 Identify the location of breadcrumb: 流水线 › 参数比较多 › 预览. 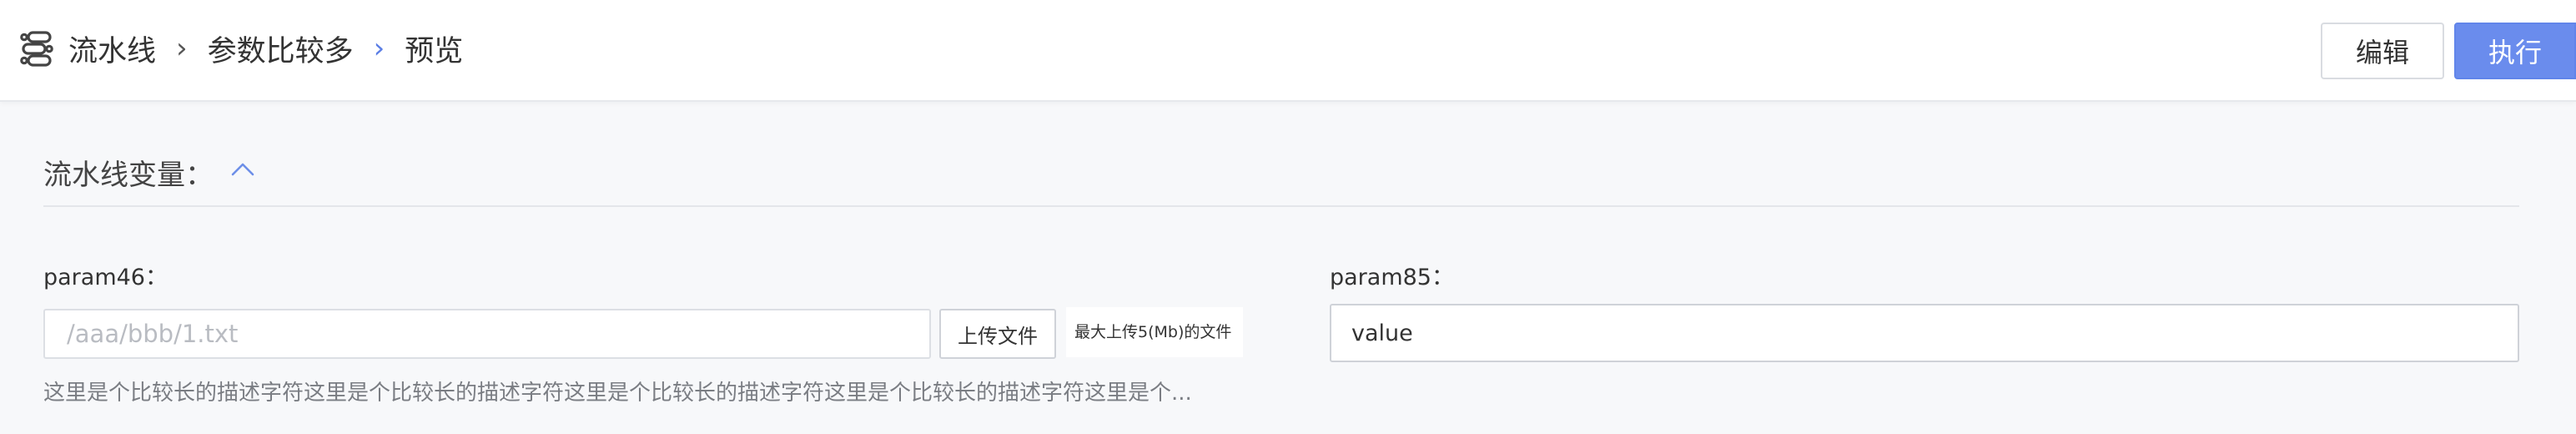
(240, 48).